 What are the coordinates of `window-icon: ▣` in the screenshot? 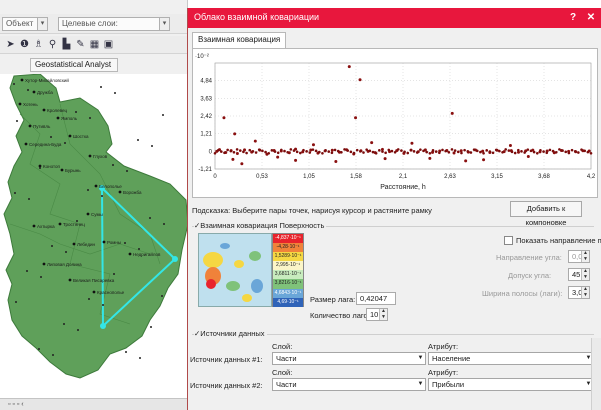 It's located at (108, 44).